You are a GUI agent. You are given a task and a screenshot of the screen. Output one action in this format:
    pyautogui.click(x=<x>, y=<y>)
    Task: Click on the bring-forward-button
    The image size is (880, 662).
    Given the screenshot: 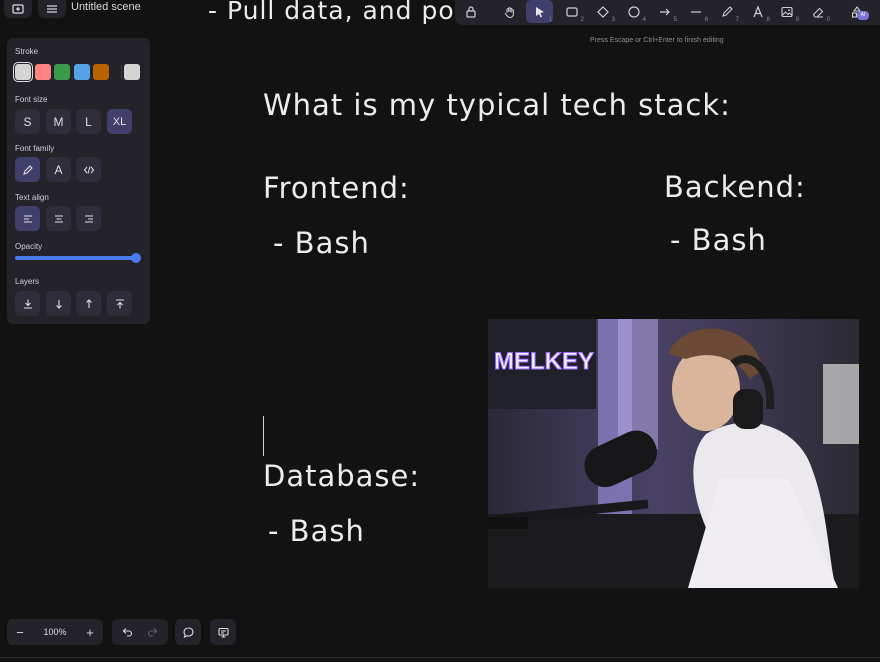 What is the action you would take?
    pyautogui.click(x=88, y=303)
    